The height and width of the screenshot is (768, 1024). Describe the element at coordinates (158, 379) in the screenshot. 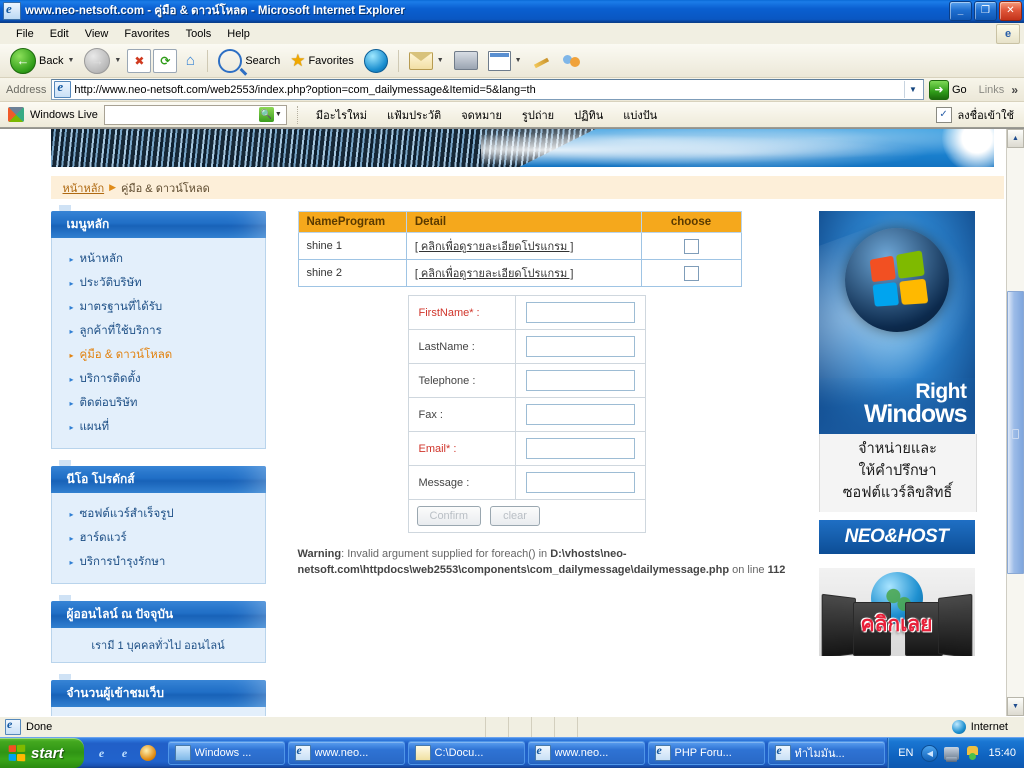

I see `sidebar-item-installation: ▸ บริการติดตั้ง` at that location.